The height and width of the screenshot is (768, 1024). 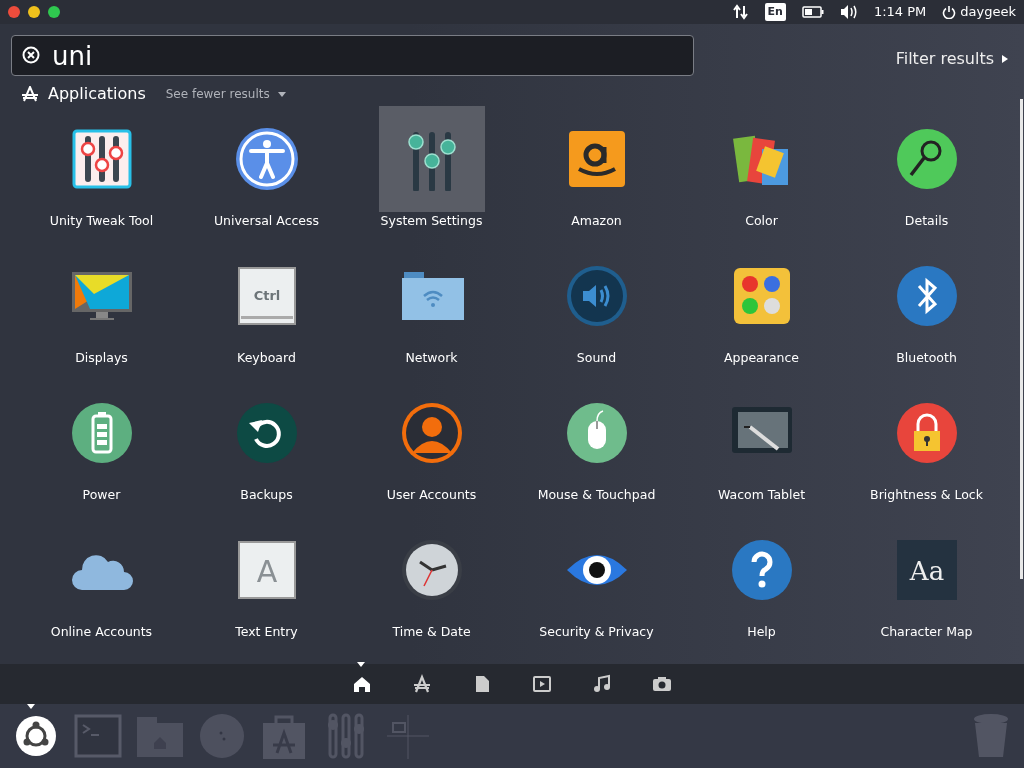 I want to click on font-glyph-icon: Aa, so click(x=926, y=570).